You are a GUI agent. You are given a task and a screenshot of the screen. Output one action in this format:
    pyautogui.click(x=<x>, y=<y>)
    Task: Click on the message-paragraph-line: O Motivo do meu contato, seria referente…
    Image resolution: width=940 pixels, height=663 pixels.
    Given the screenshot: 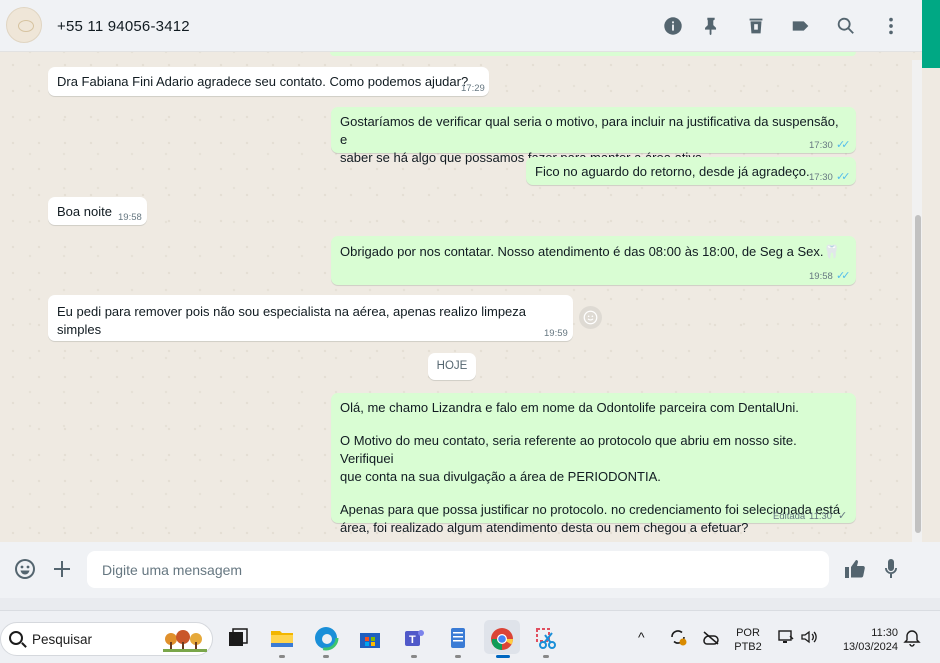 What is the action you would take?
    pyautogui.click(x=568, y=449)
    